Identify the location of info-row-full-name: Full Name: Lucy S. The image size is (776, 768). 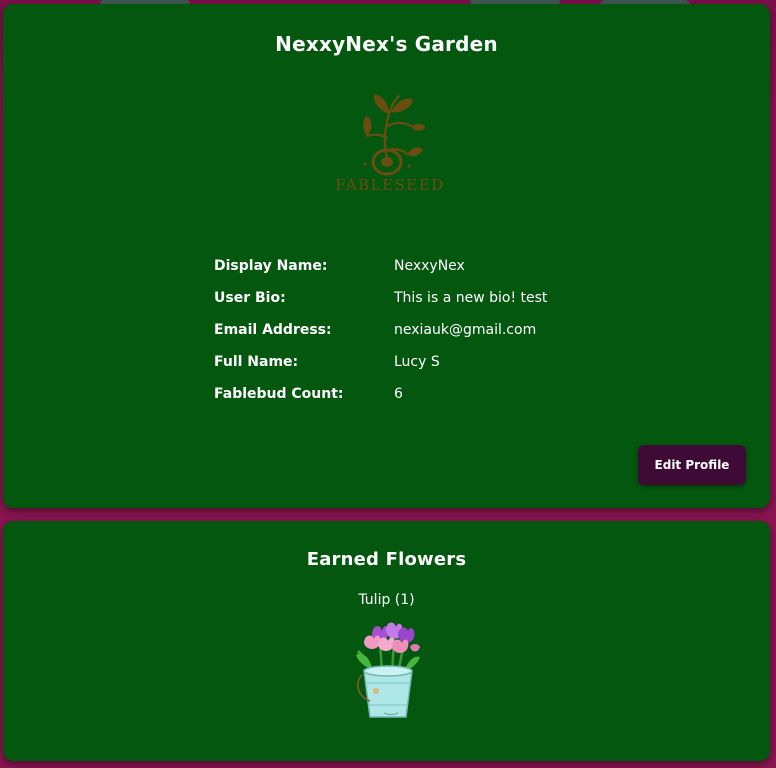
(380, 362).